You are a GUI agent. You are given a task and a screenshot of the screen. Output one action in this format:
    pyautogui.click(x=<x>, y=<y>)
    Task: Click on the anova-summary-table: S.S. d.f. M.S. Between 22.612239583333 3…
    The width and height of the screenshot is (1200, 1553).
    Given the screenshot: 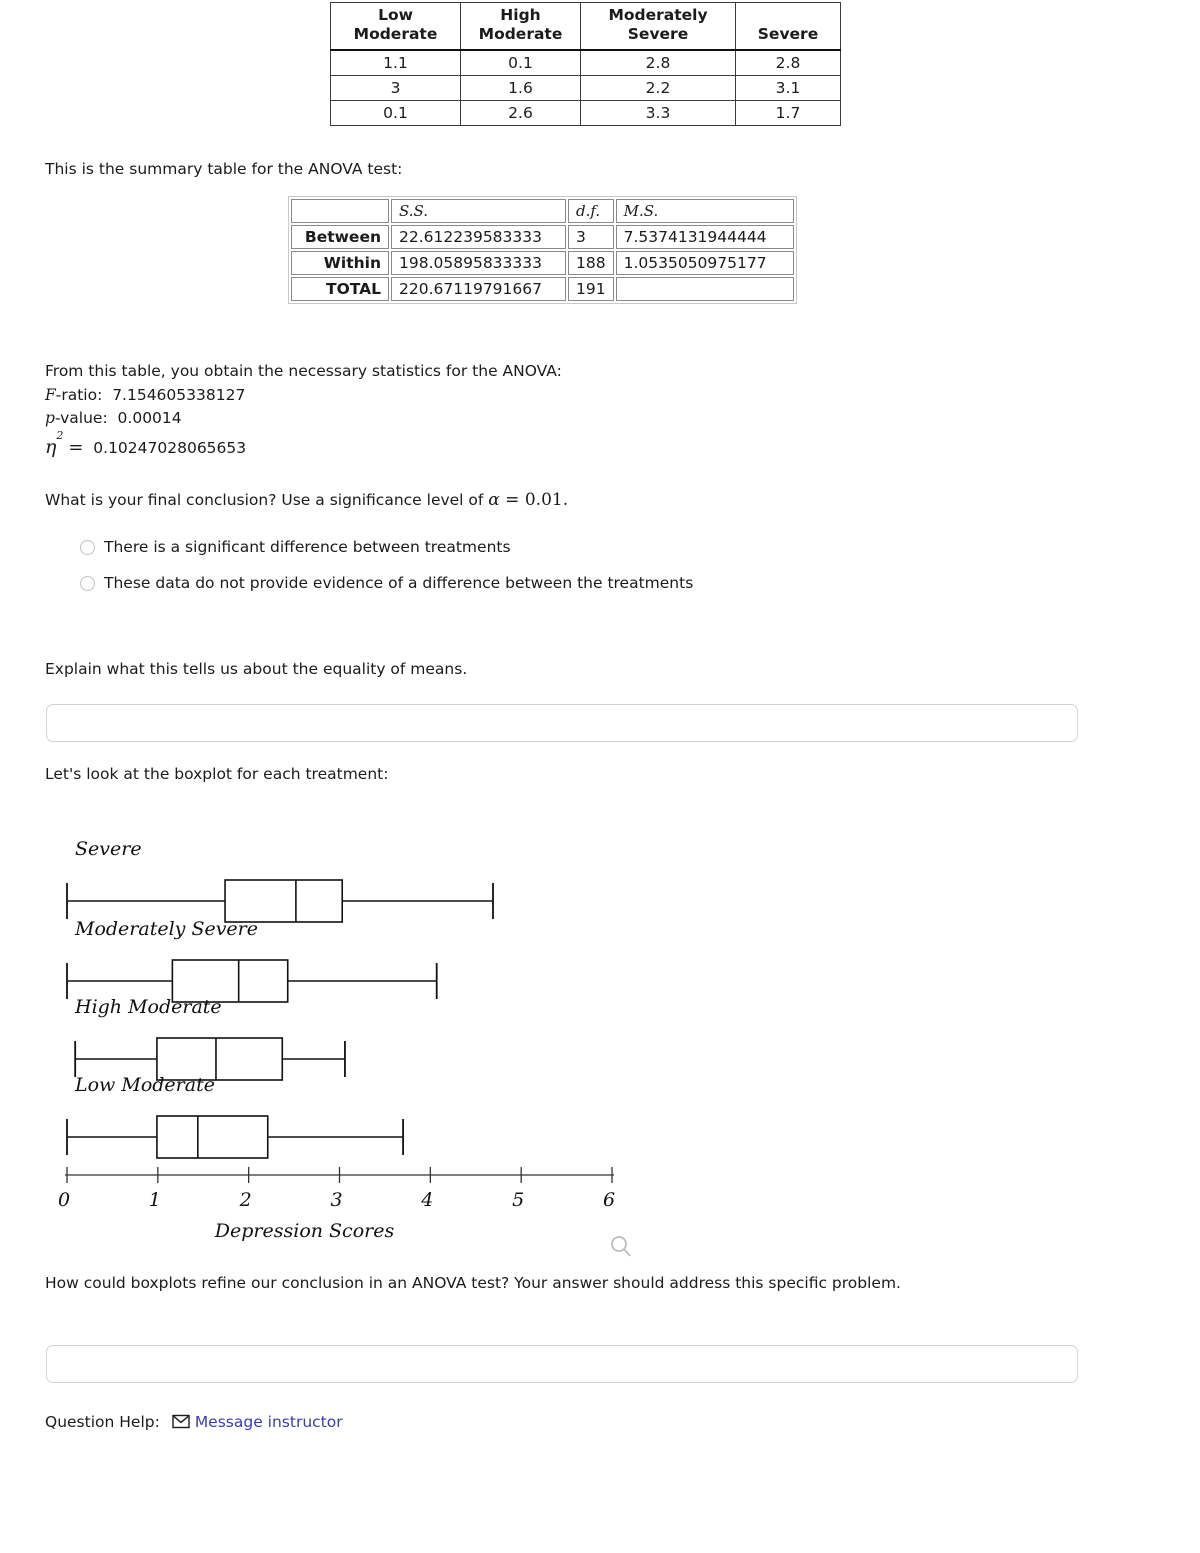 What is the action you would take?
    pyautogui.click(x=542, y=250)
    